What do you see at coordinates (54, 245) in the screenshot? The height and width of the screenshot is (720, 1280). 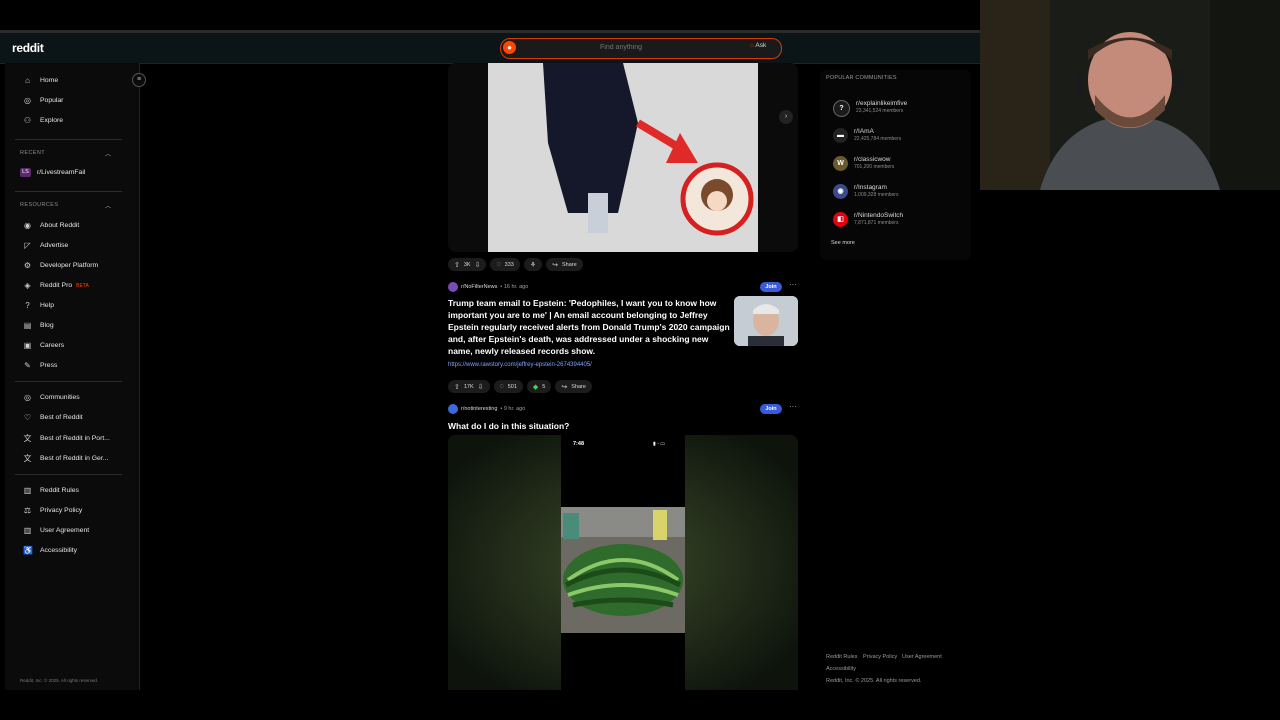 I see `sidebar-item-label: Advertise` at bounding box center [54, 245].